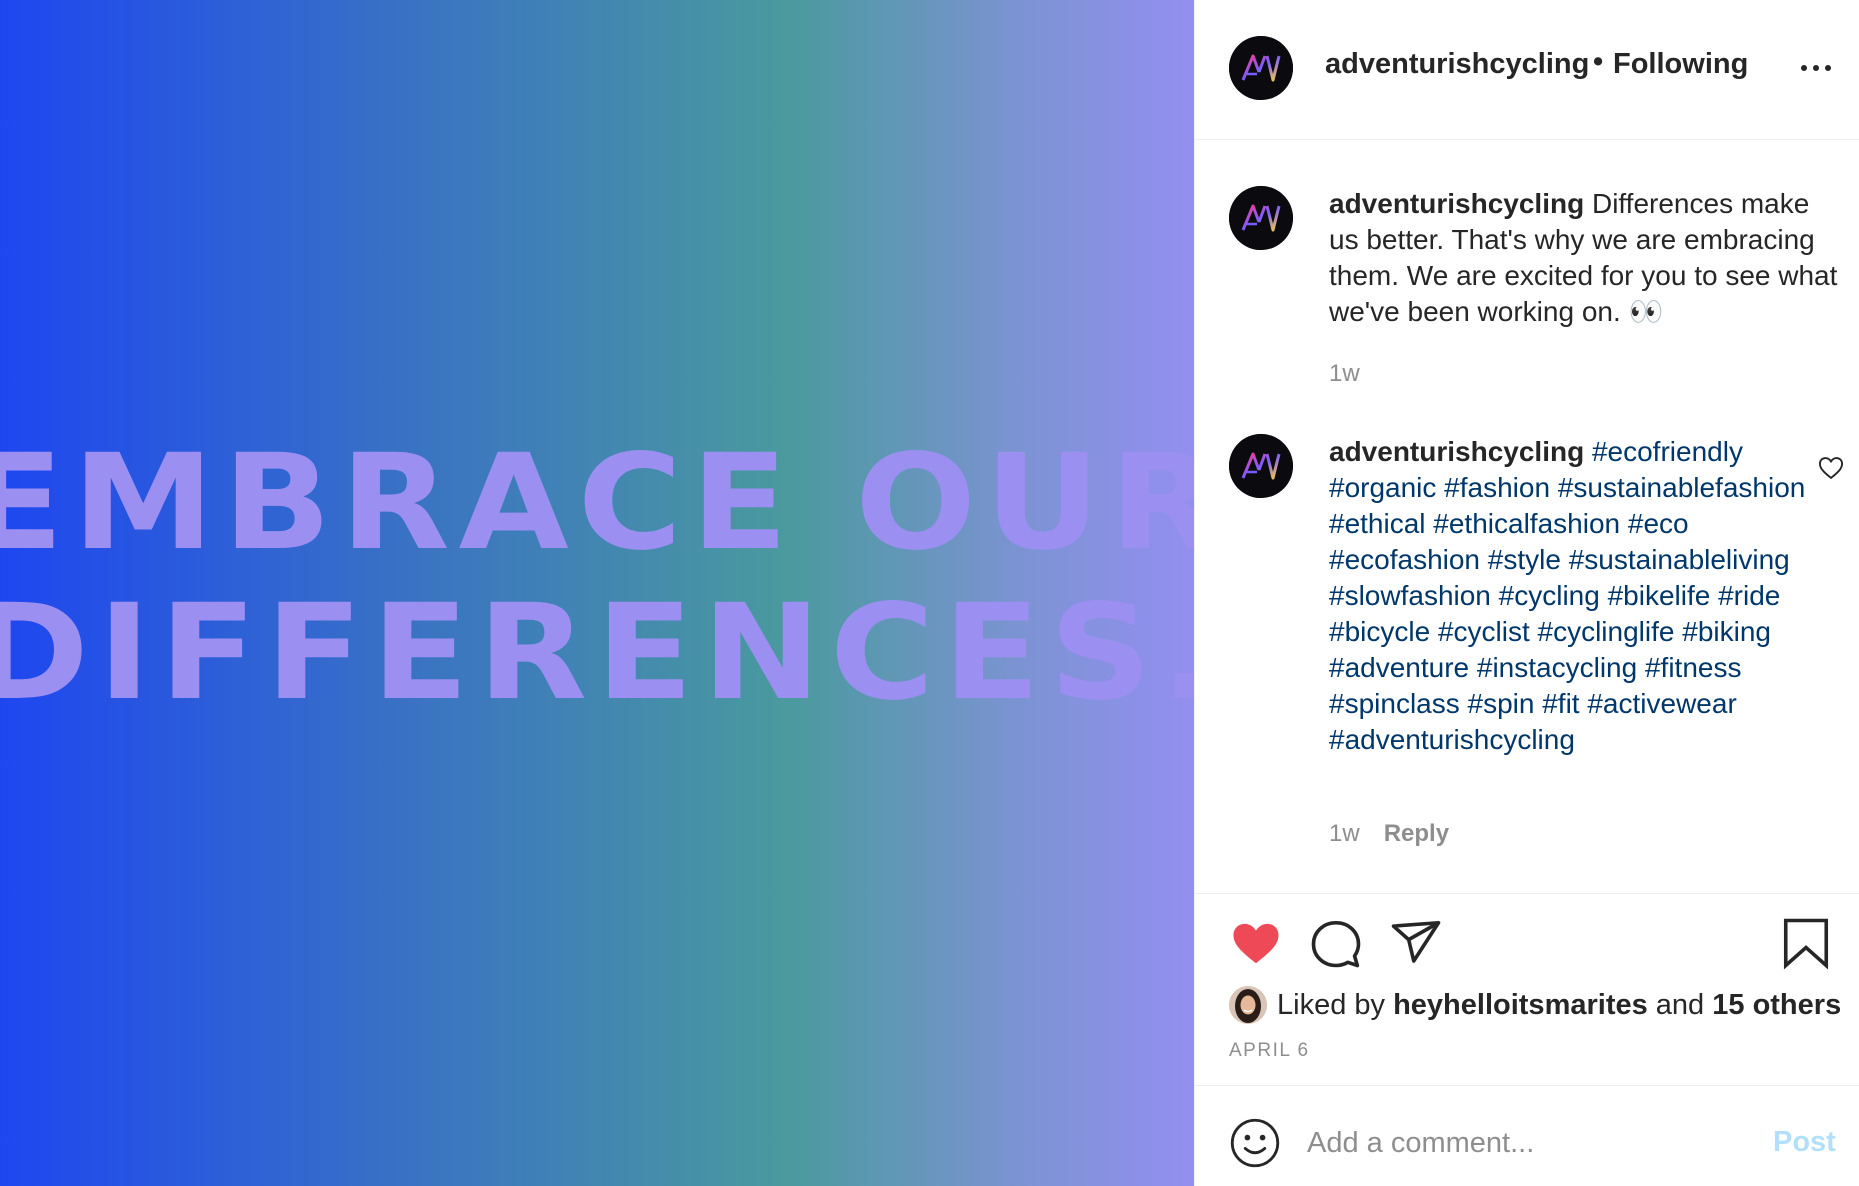 This screenshot has height=1186, width=1859. I want to click on comment-icon, so click(1336, 944).